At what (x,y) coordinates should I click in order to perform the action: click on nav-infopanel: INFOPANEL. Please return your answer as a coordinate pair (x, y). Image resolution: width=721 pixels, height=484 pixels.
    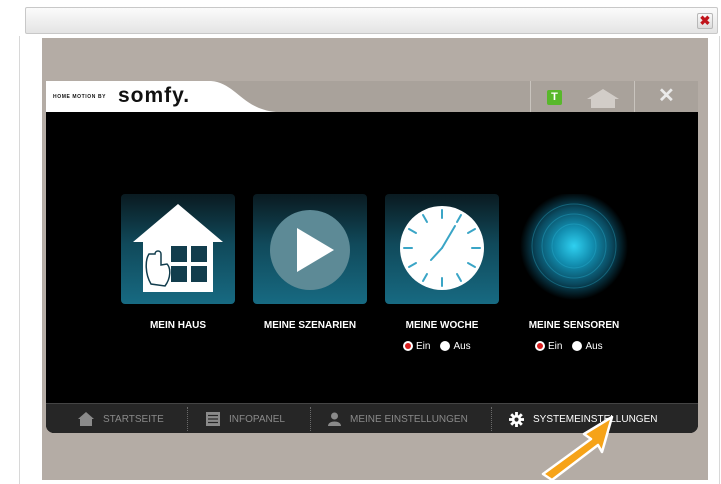
    Looking at the image, I should click on (245, 418).